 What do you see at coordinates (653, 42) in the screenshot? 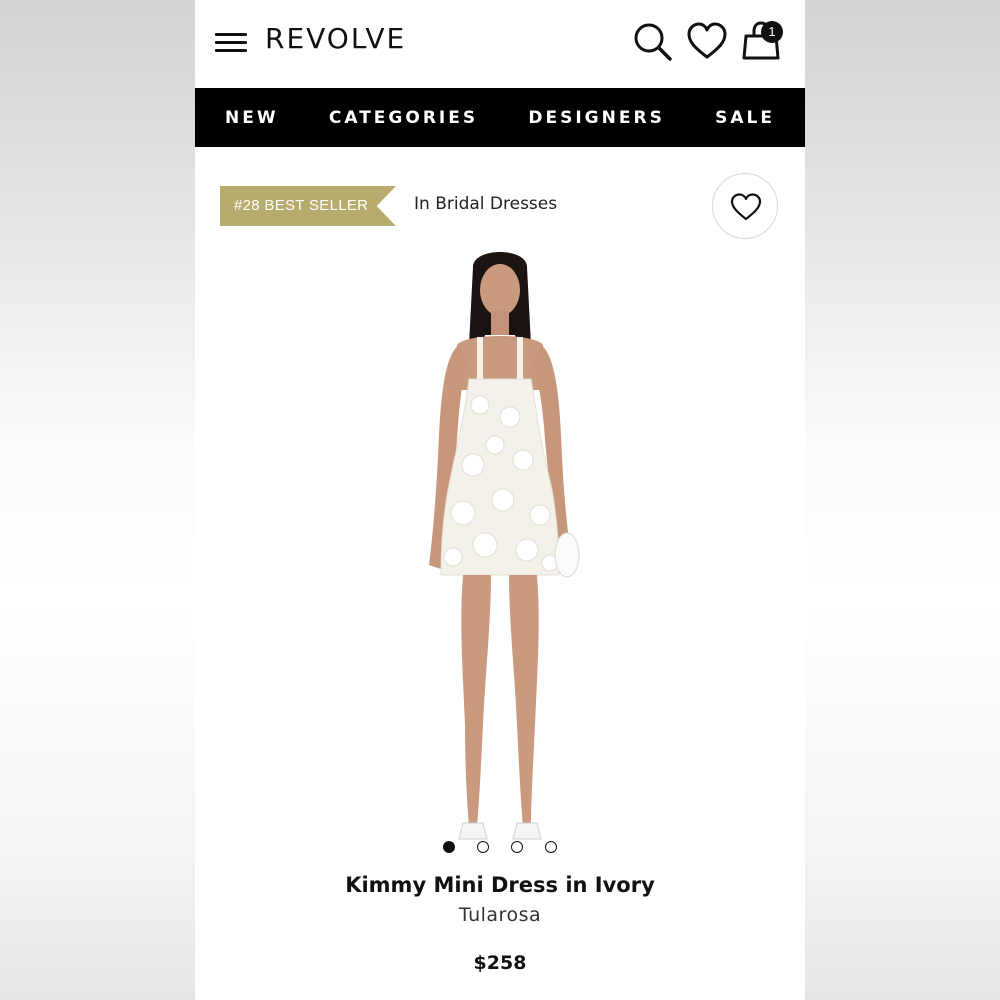
I see `search-icon` at bounding box center [653, 42].